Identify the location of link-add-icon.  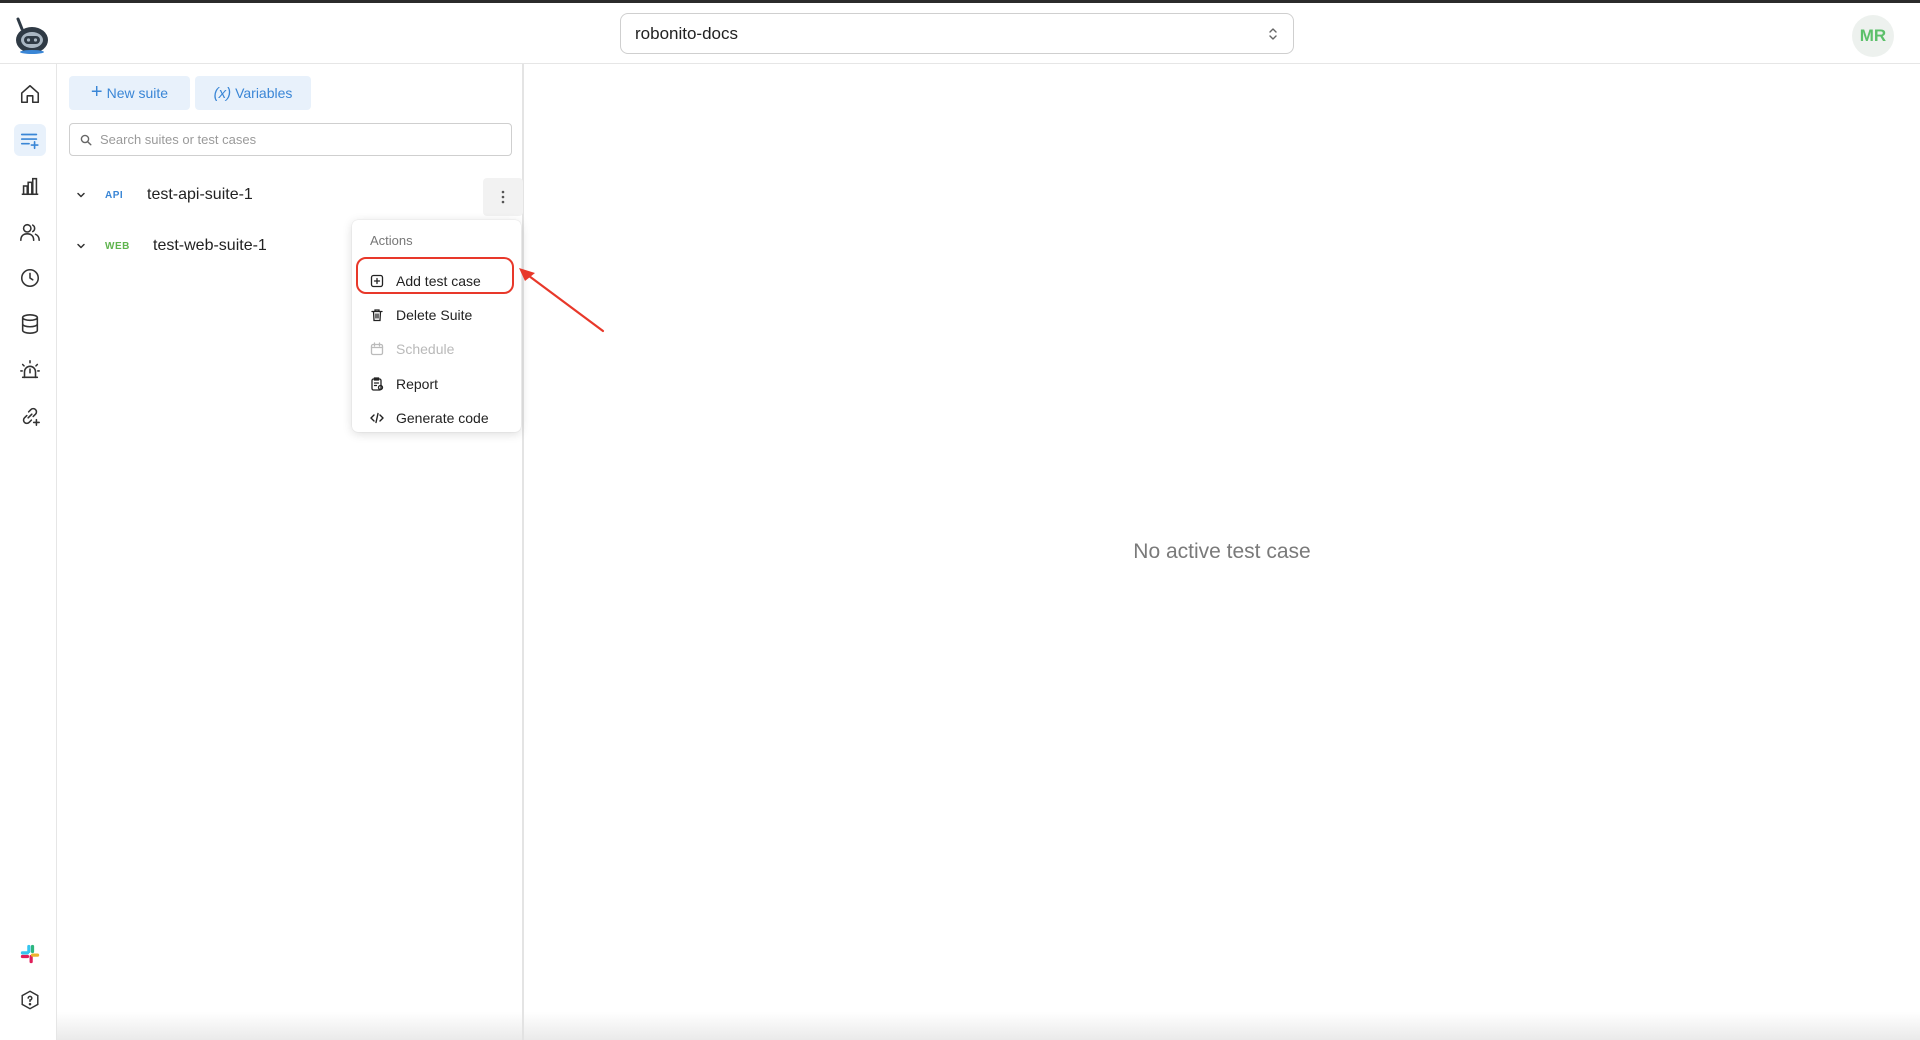
(31, 416).